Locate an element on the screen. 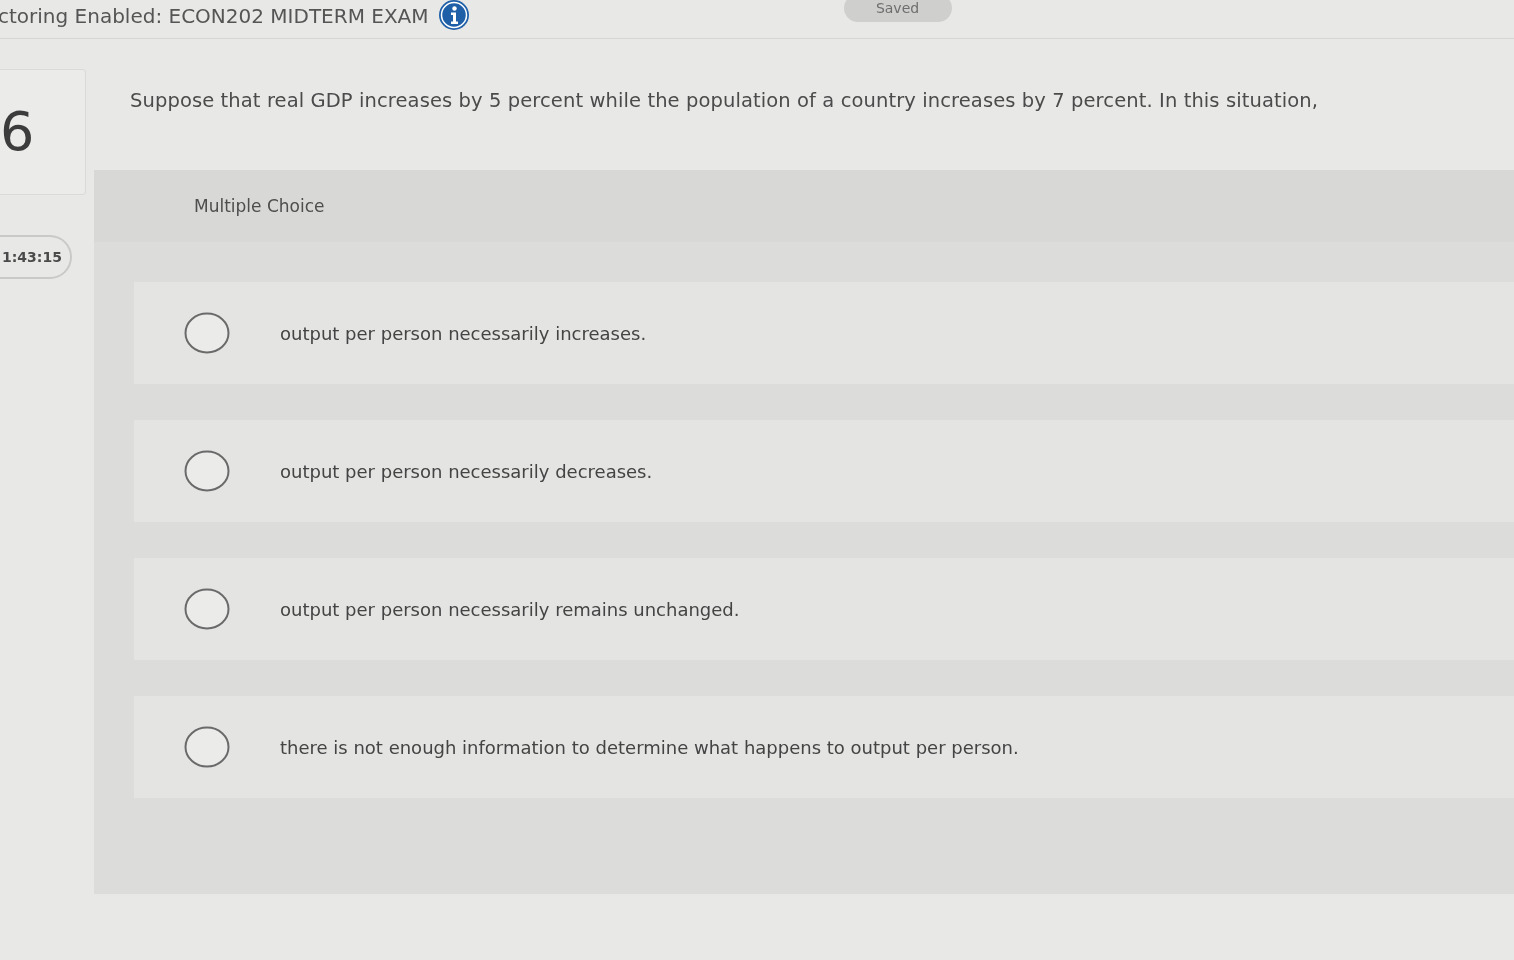  question-number: 6 is located at coordinates (17, 132).